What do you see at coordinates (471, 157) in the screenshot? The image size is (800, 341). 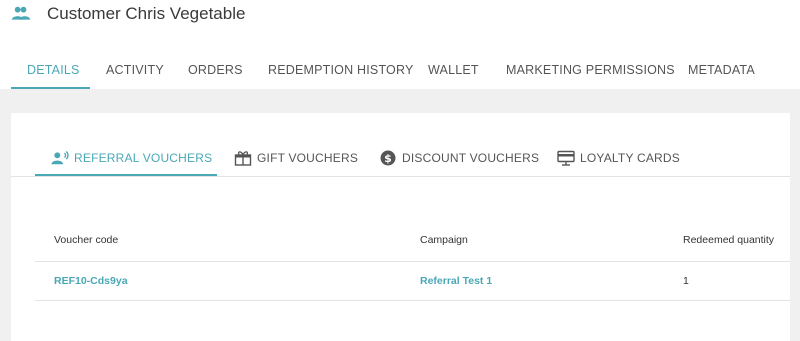 I see `tab-label: DISCOUNT VOUCHERS` at bounding box center [471, 157].